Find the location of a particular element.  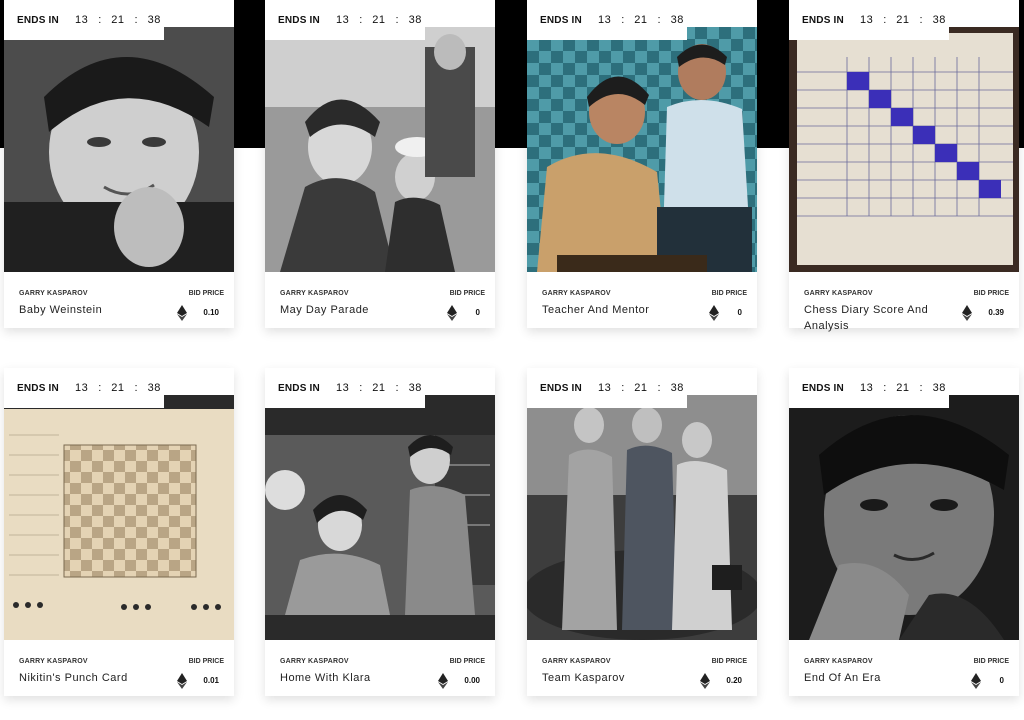

card-info: GARRY KASPAROV End Of An Era BID PRICE 0 is located at coordinates (904, 668).